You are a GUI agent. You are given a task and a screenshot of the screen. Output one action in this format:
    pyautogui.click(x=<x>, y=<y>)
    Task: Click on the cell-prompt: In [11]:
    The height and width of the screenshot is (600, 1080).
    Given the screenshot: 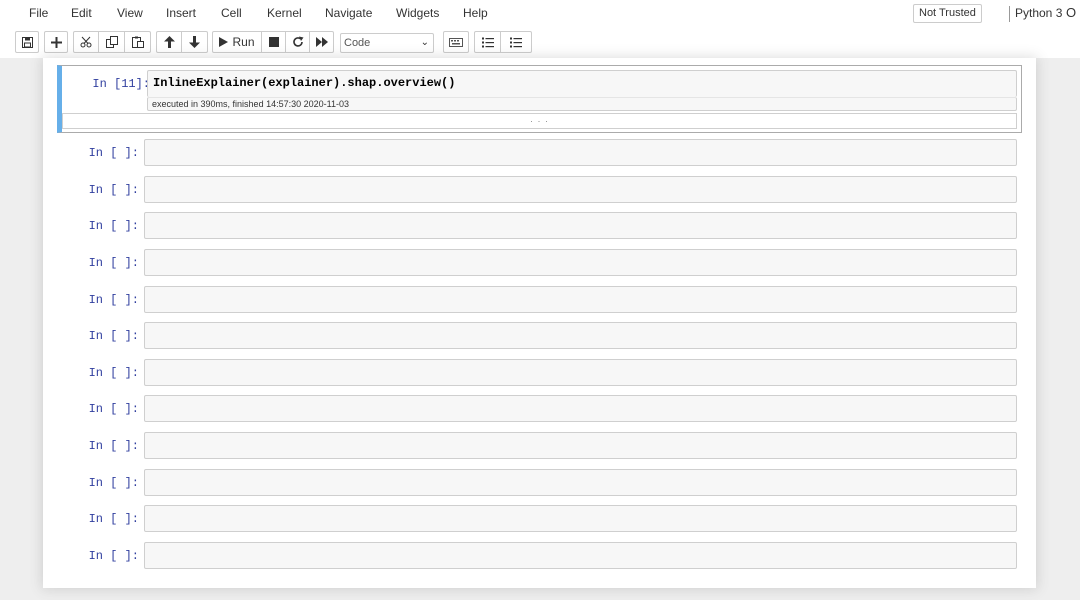 What is the action you would take?
    pyautogui.click(x=121, y=84)
    